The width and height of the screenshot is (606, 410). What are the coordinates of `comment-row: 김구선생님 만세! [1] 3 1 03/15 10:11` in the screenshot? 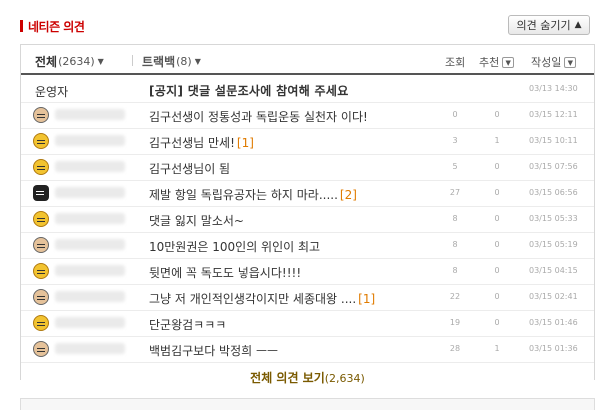 It's located at (307, 142).